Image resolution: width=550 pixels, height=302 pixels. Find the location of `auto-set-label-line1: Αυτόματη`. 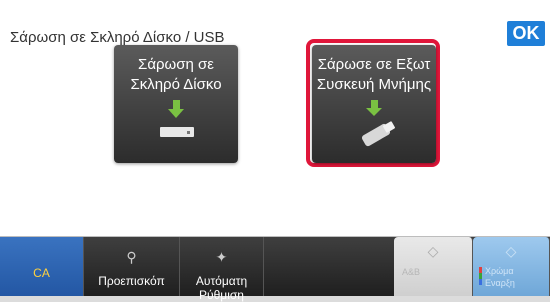

auto-set-label-line1: Αυτόματη is located at coordinates (221, 281).